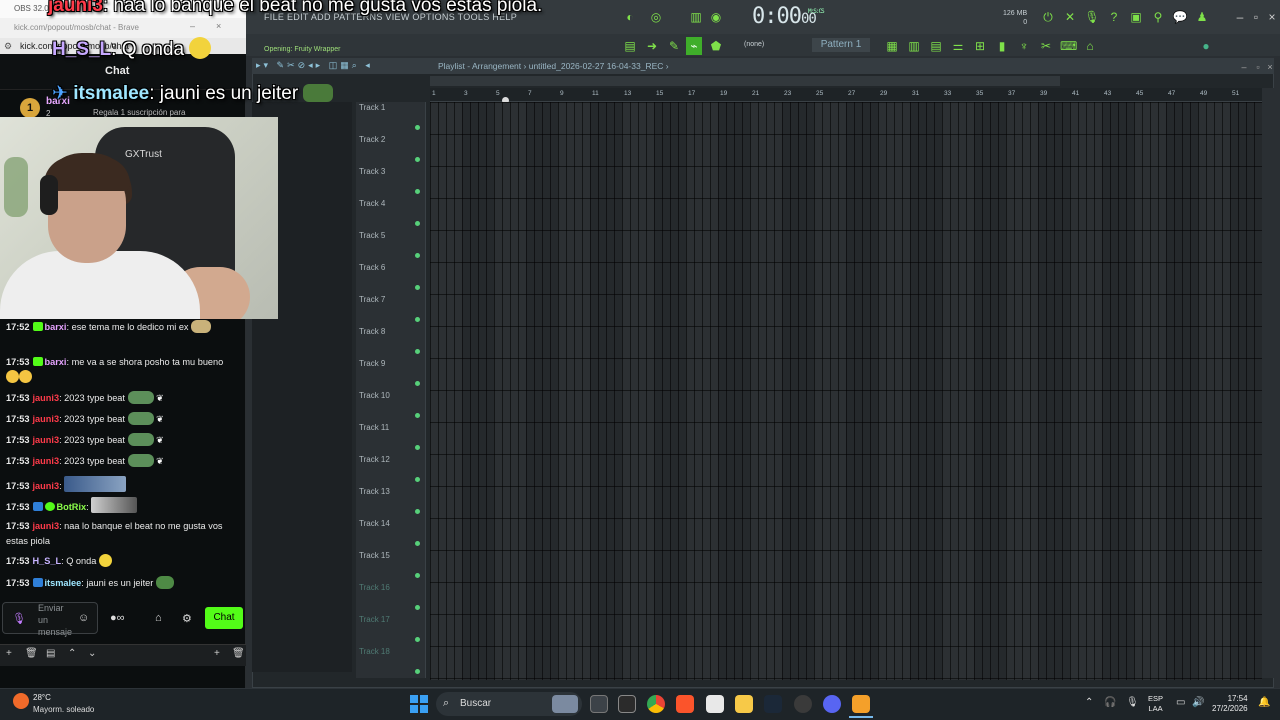  I want to click on fl-close-icon: ×, so click(1272, 17).